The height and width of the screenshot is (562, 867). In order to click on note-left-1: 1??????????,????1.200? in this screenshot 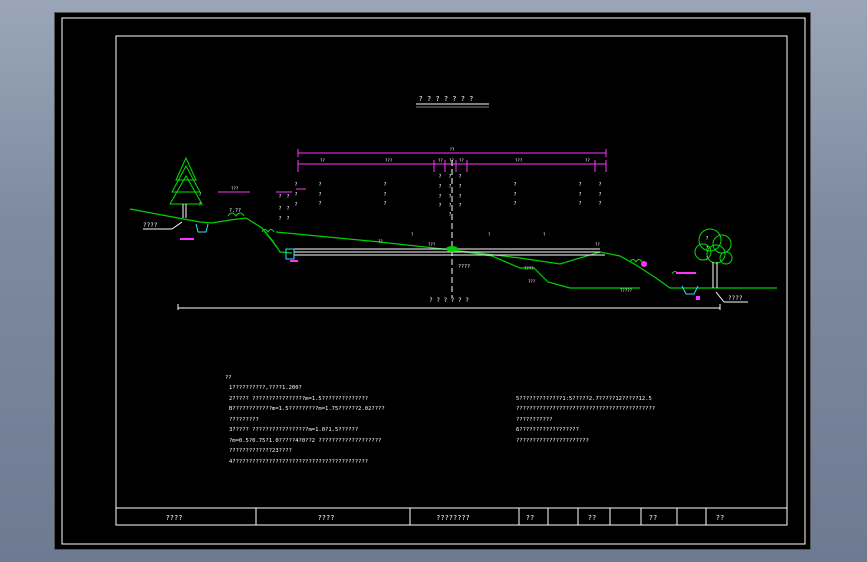, I will do `click(265, 388)`.